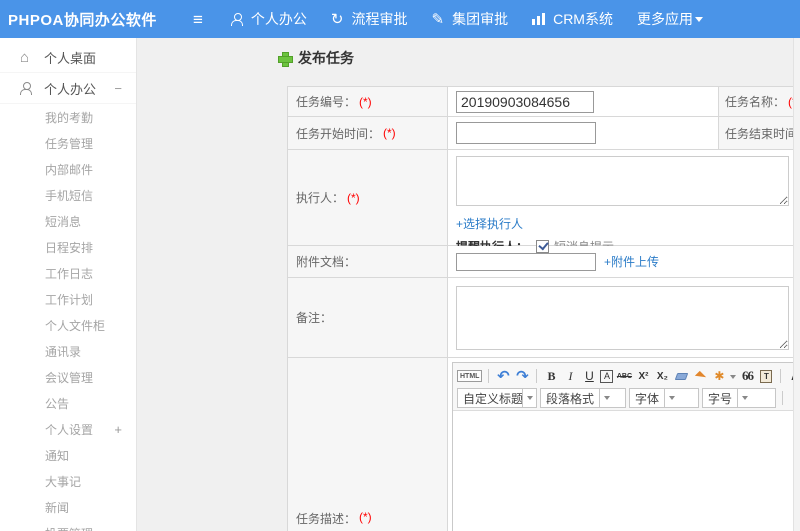 This screenshot has width=800, height=531. I want to click on sms-remind-checkbox, so click(543, 246).